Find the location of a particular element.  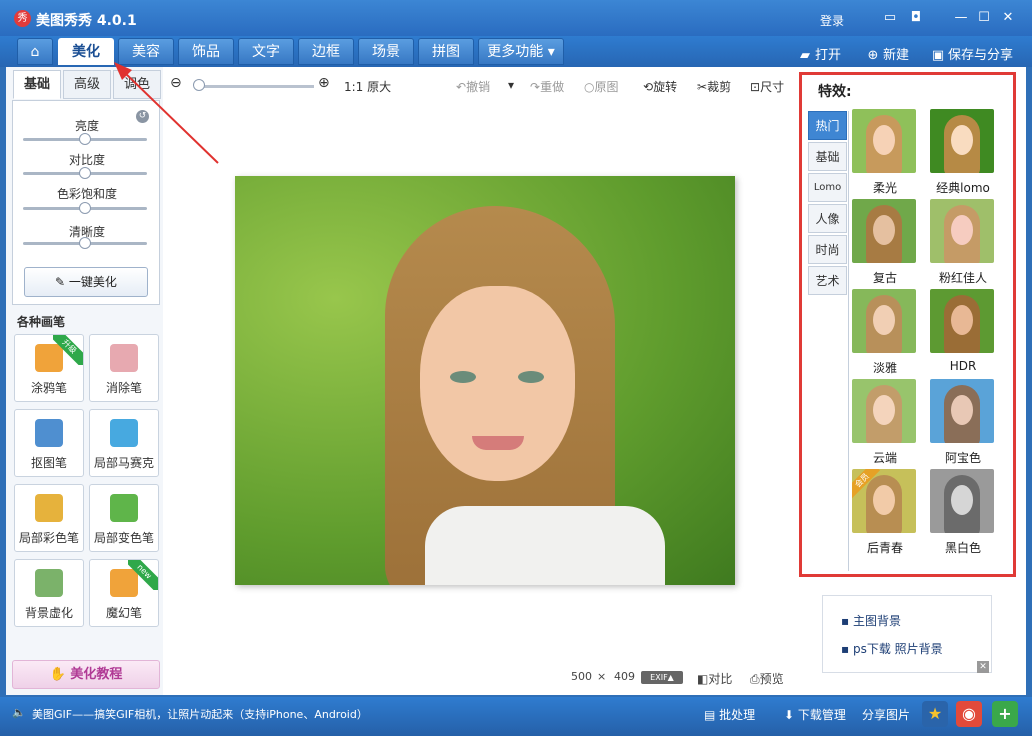

tab-collage: 拼图 is located at coordinates (446, 51).